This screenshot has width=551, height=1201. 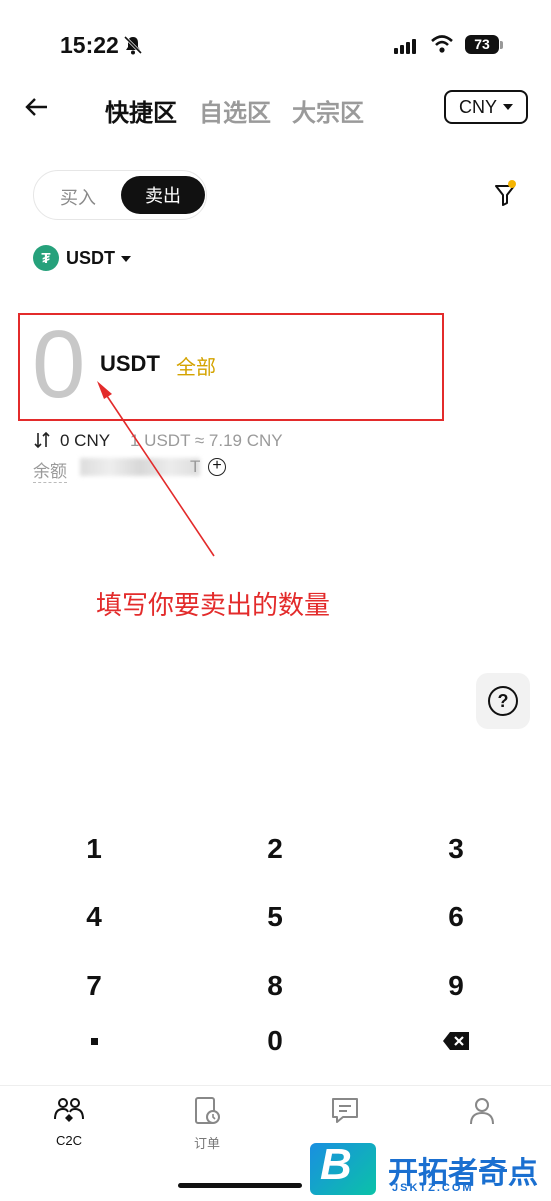 I want to click on swap-vertical-icon, so click(x=42, y=440).